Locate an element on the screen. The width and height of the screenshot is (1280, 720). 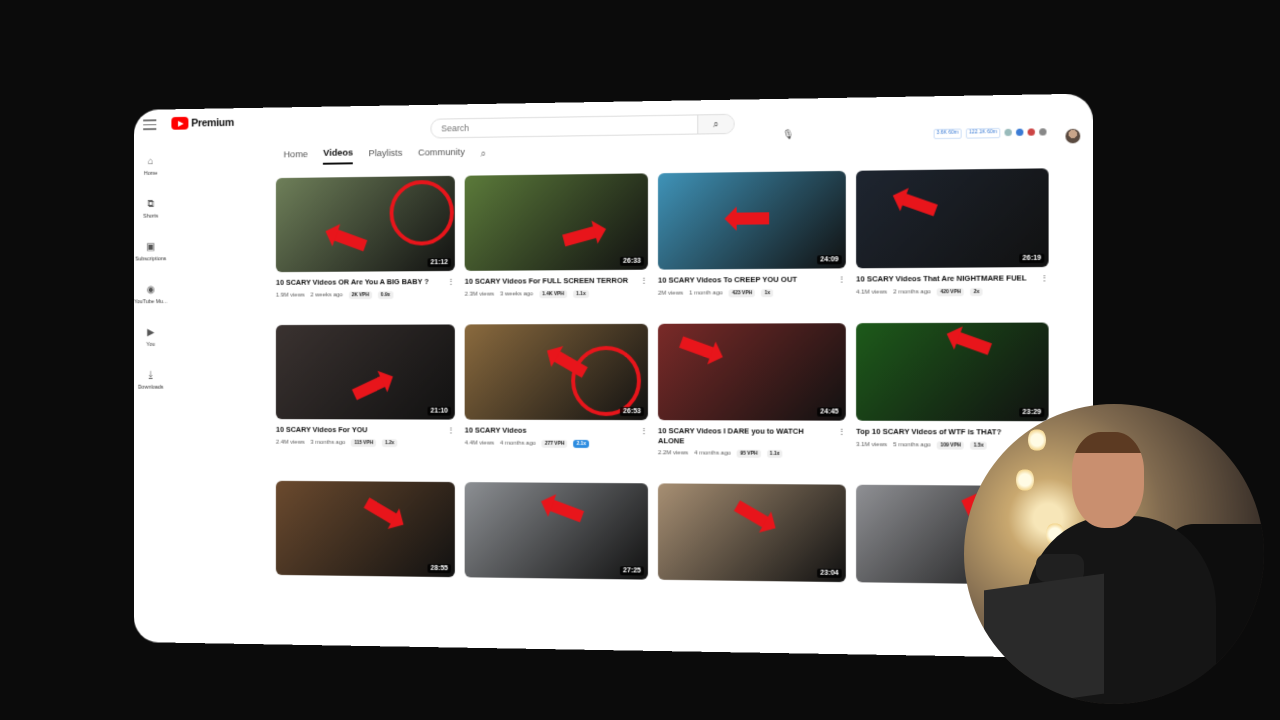
tab-community: Community is located at coordinates (441, 155).